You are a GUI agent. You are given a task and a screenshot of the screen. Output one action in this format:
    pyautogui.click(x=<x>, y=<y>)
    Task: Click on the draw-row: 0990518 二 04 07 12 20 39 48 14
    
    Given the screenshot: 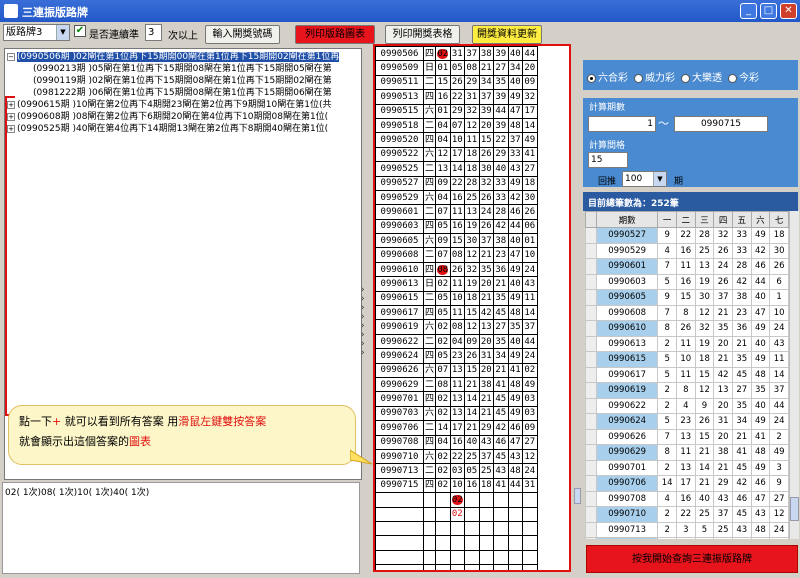 What is the action you would take?
    pyautogui.click(x=456, y=125)
    